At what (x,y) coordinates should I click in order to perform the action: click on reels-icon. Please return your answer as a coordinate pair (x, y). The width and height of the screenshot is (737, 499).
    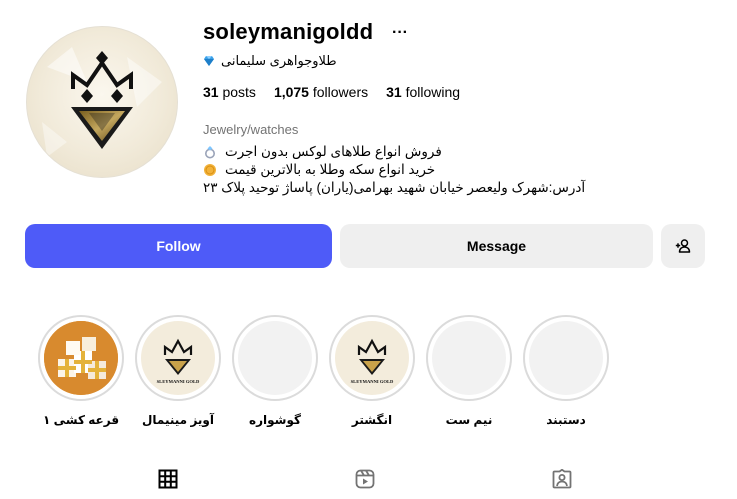
    Looking at the image, I should click on (365, 479).